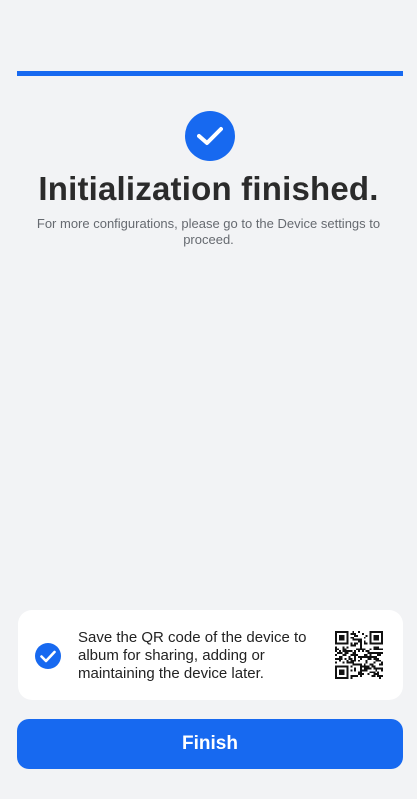 This screenshot has height=799, width=417. I want to click on checkbox-checked-icon, so click(48, 656).